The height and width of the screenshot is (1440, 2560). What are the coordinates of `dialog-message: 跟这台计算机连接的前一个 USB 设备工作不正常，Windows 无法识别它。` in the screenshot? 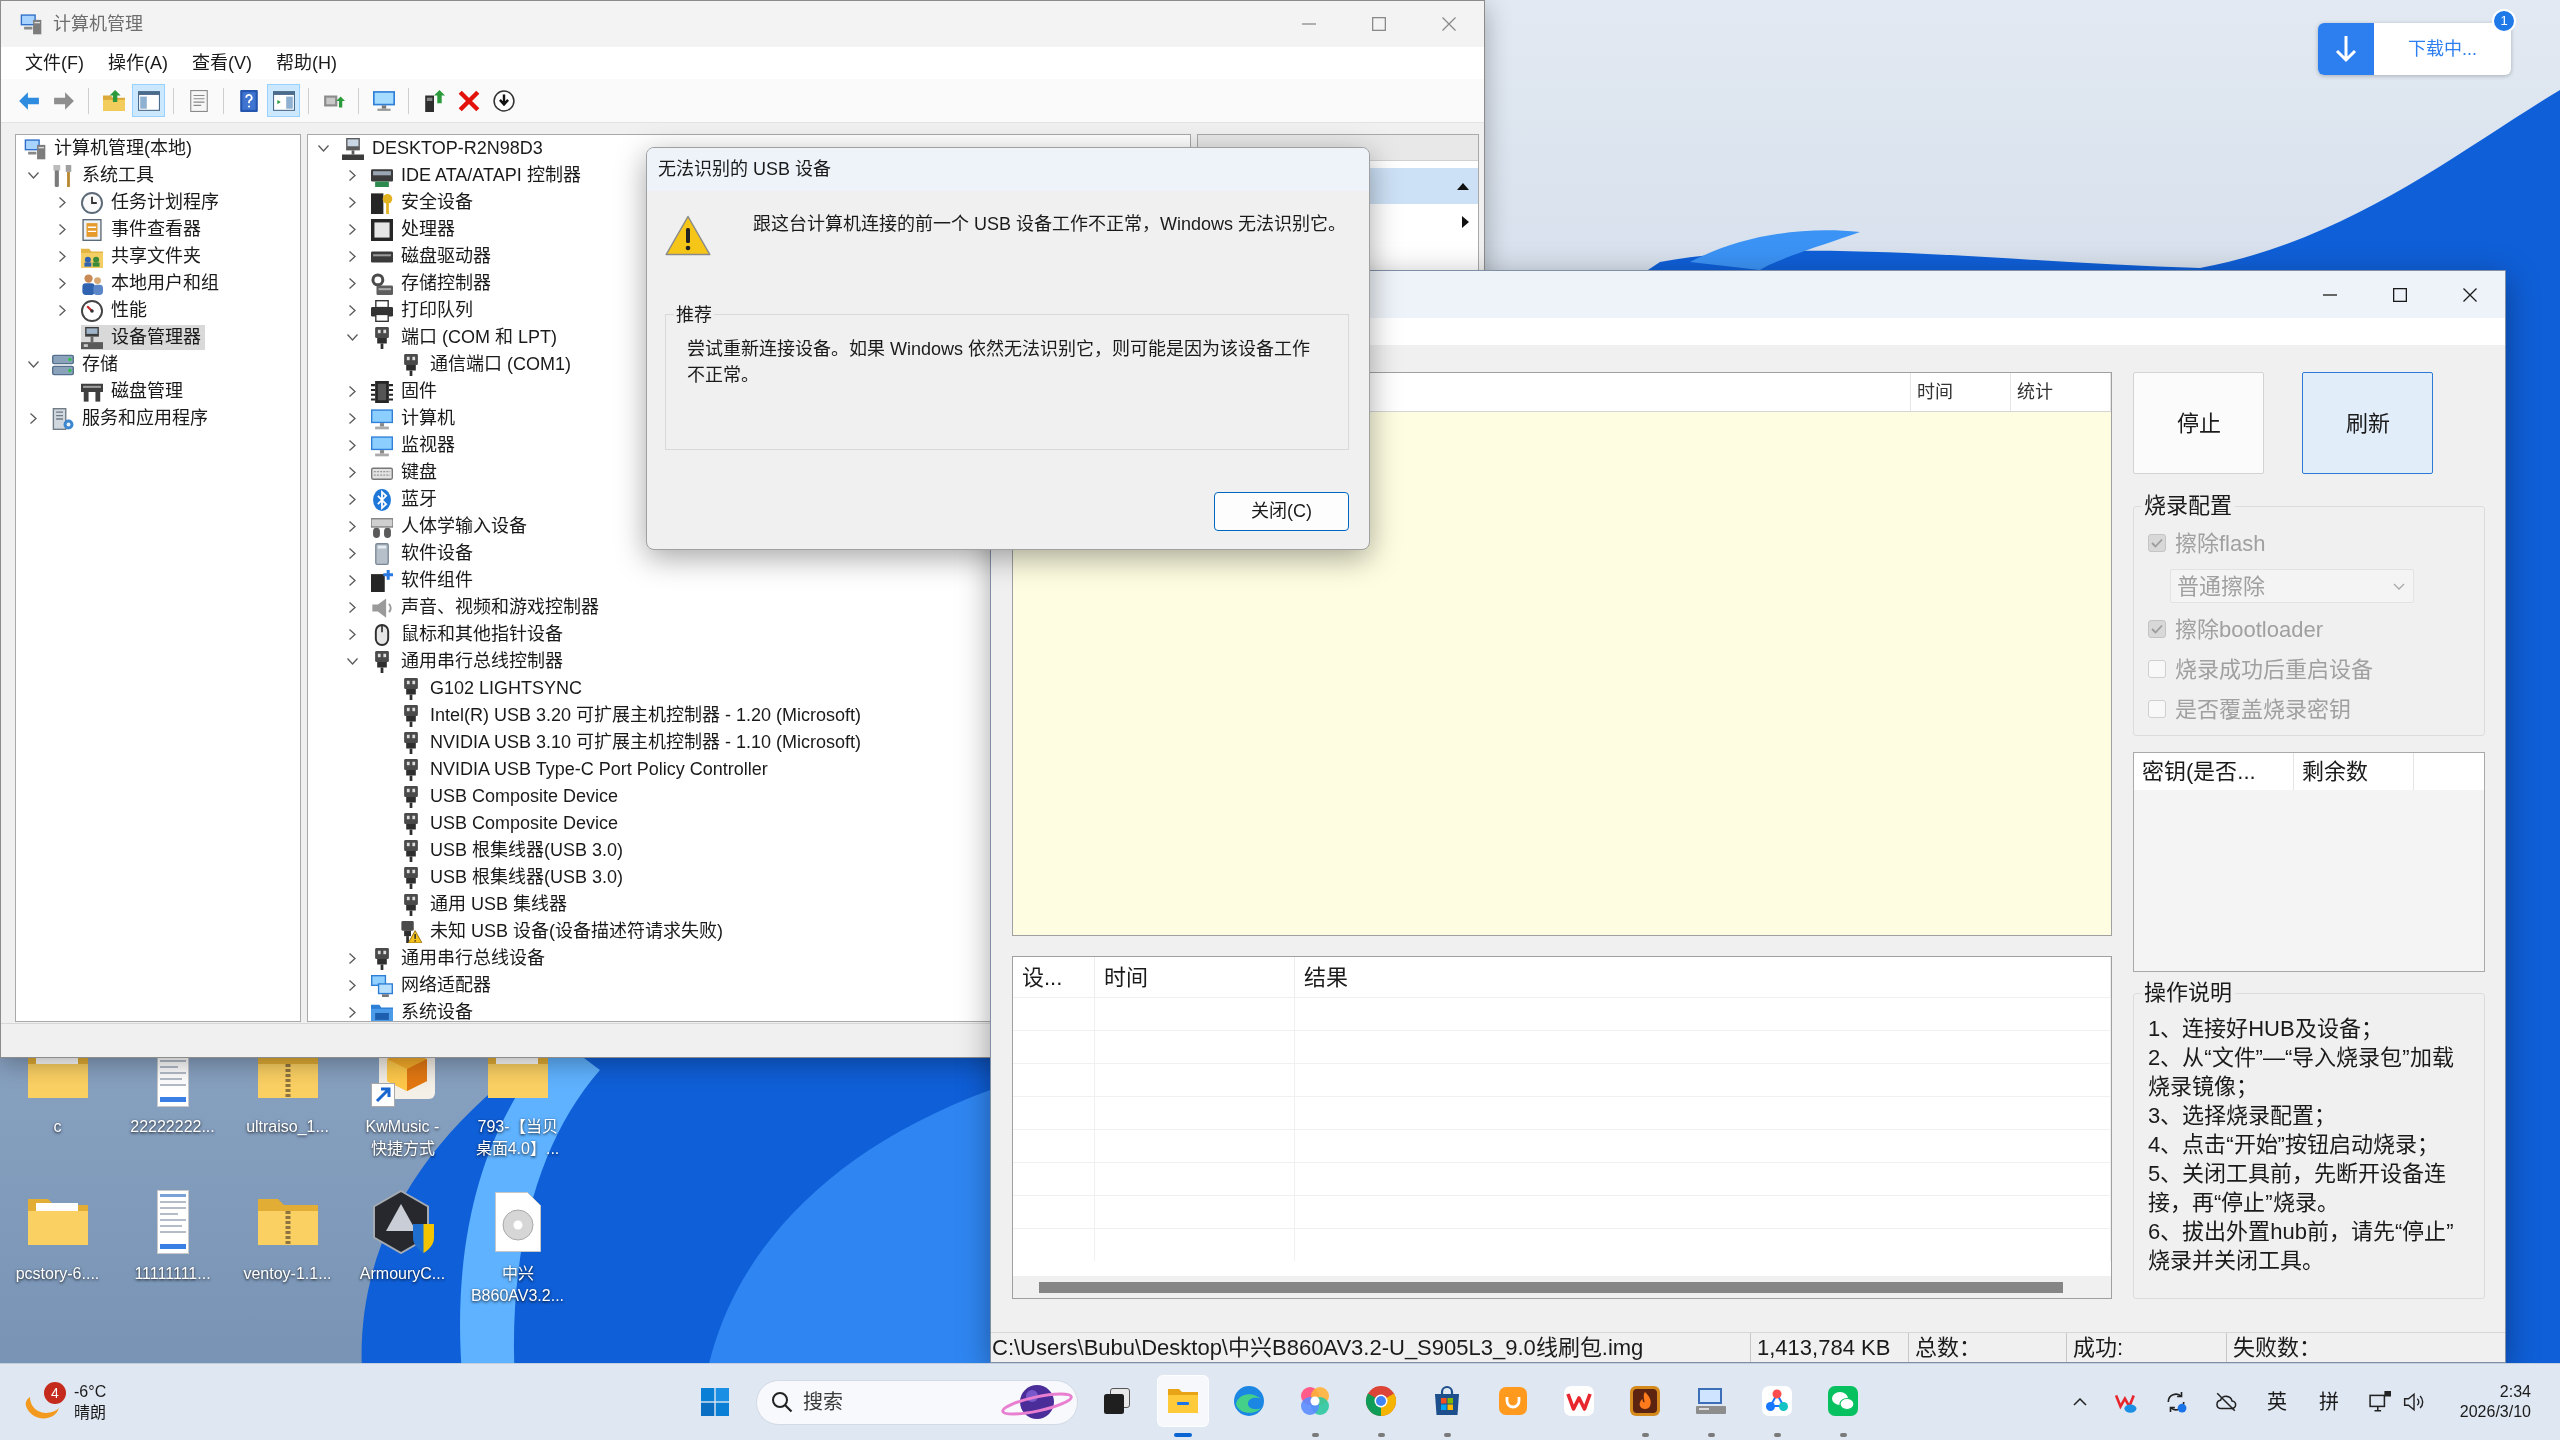 It's located at (1050, 224).